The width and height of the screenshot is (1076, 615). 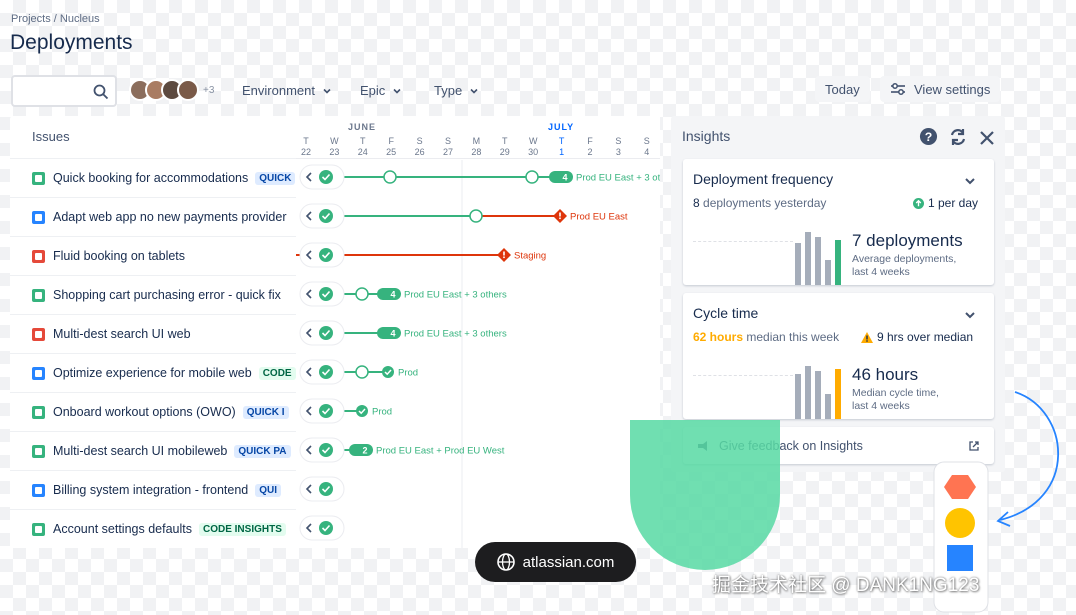 I want to click on filter-environment: Environment, so click(x=287, y=90).